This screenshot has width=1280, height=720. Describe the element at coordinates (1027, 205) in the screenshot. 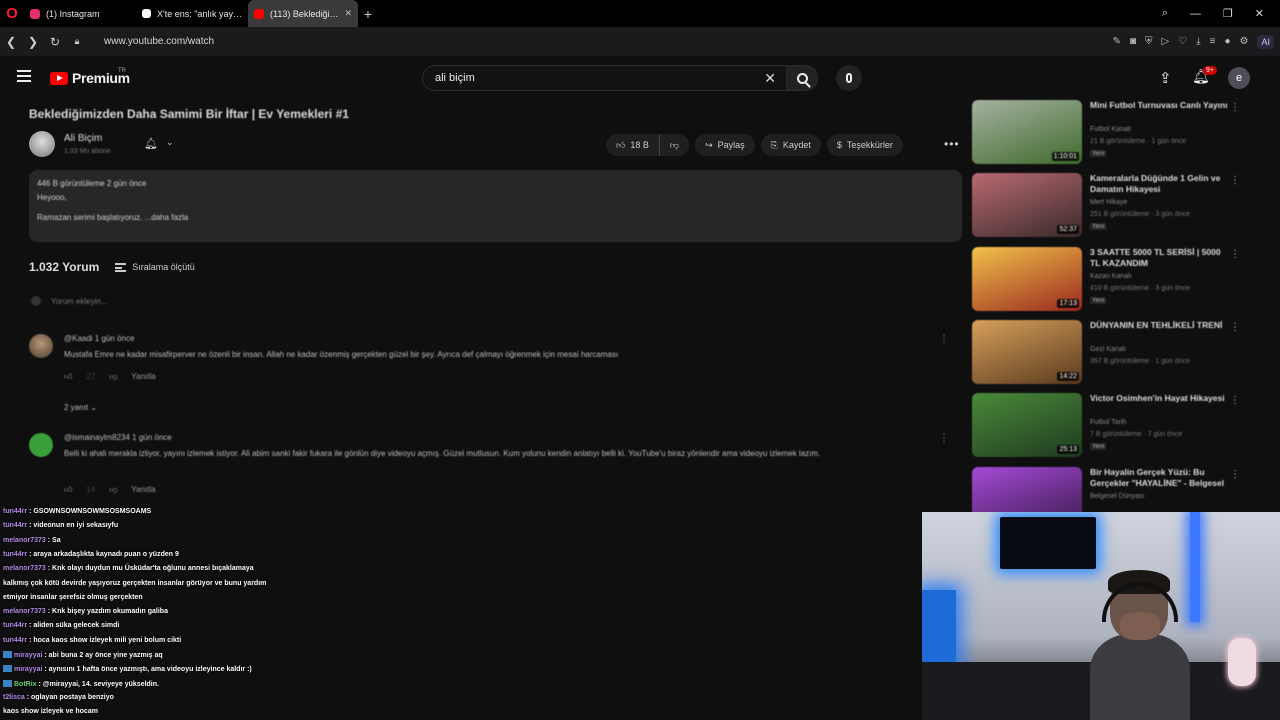

I see `video-thumbnail: 52:37` at that location.